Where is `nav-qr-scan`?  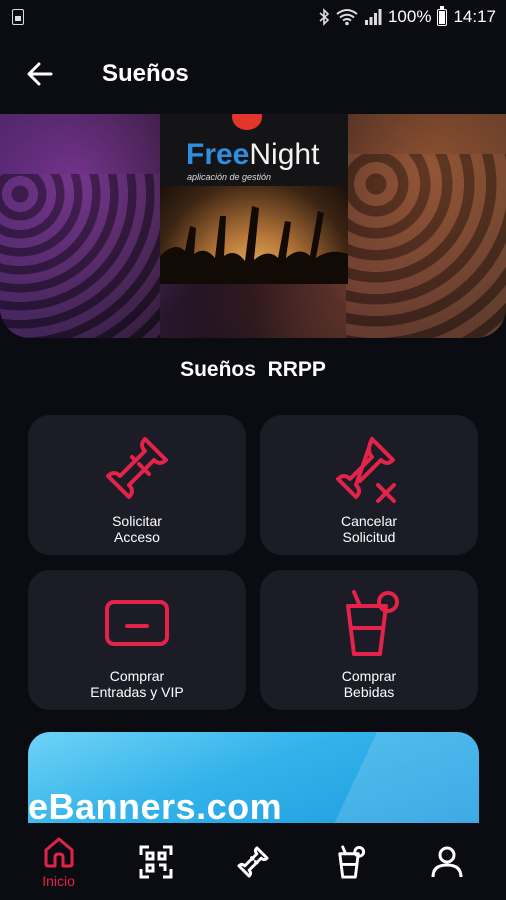 nav-qr-scan is located at coordinates (156, 862).